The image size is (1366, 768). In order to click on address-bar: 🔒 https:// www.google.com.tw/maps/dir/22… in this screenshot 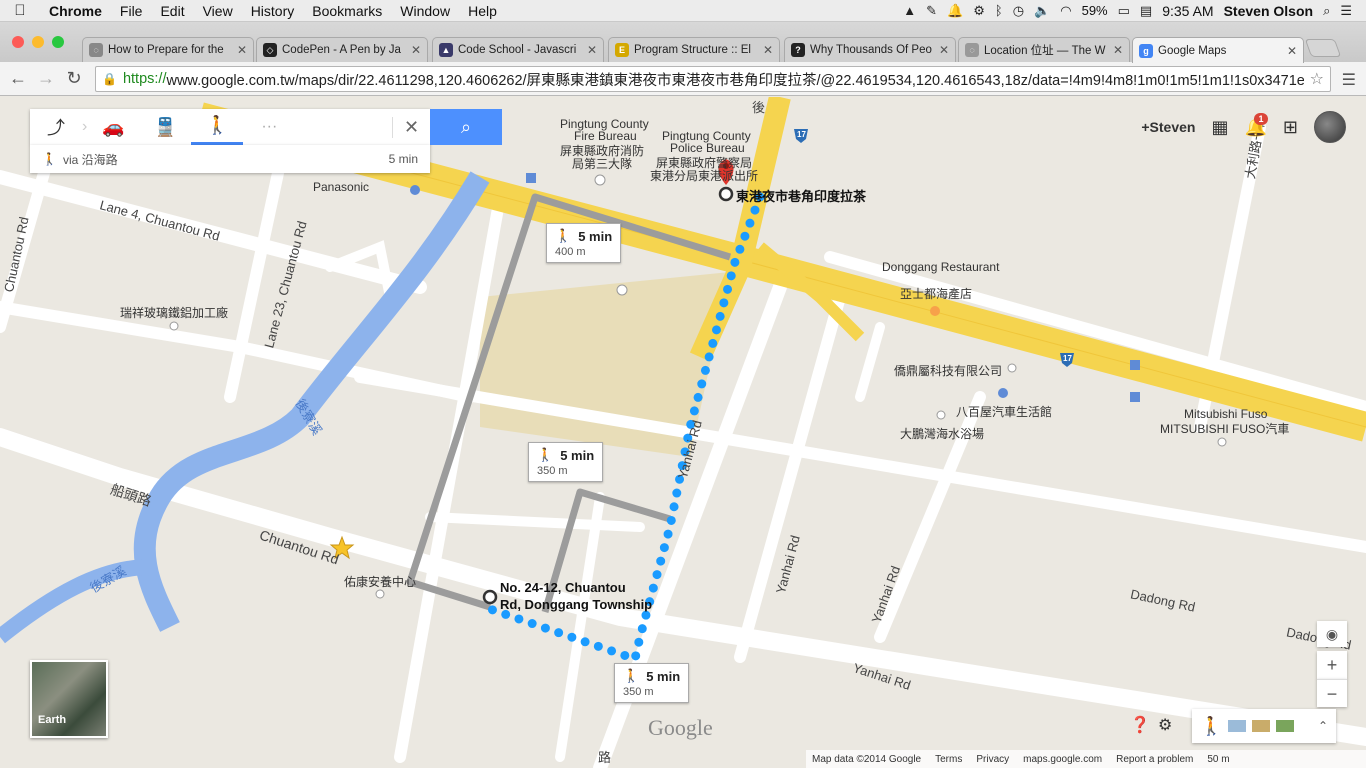, I will do `click(713, 79)`.